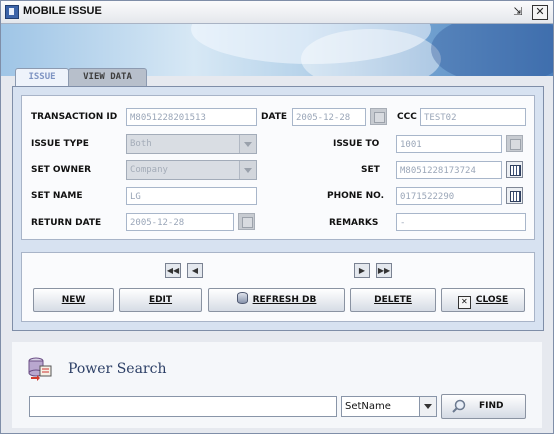 This screenshot has height=434, width=554. What do you see at coordinates (195, 270) in the screenshot?
I see `prev-record-button: ◀` at bounding box center [195, 270].